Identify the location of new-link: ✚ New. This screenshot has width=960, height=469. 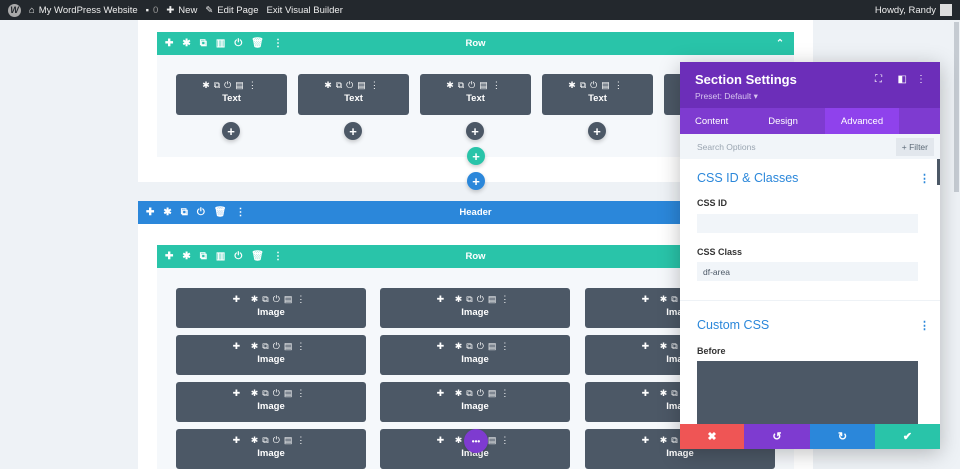
(181, 10).